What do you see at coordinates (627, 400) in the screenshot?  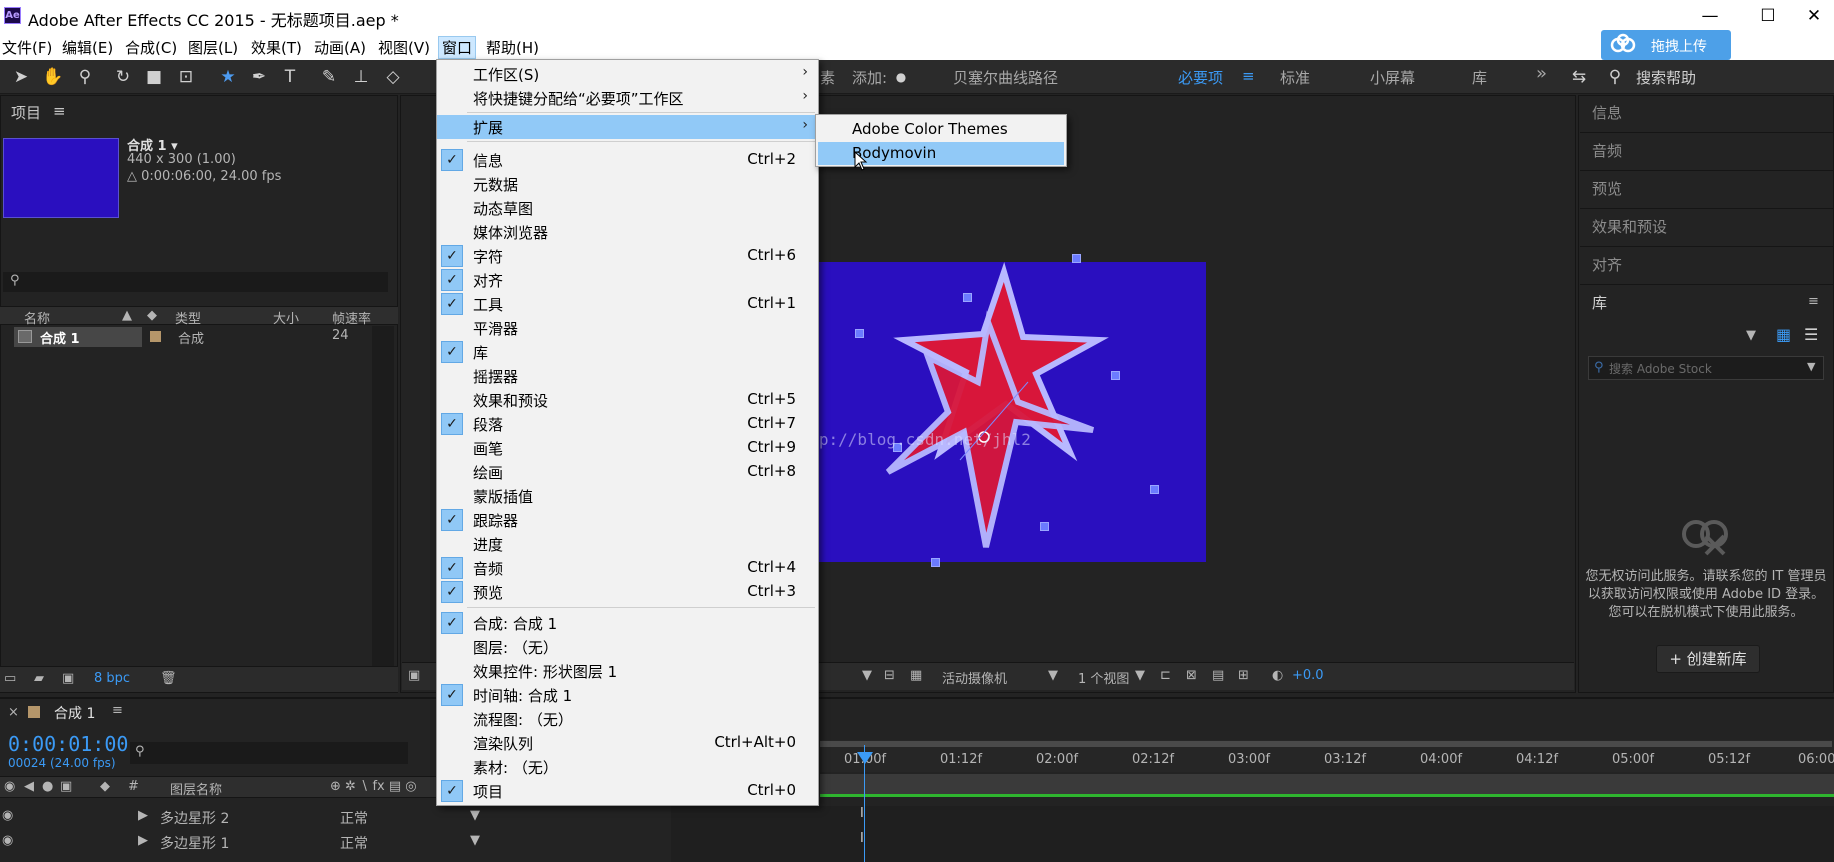 I see `menu-item-effects-presets: 效果和预设 Ctrl+5` at bounding box center [627, 400].